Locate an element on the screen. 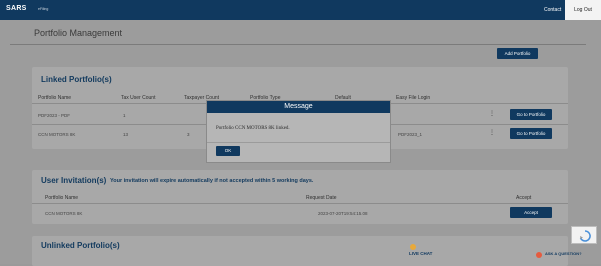 This screenshot has width=601, height=266. row2-easy-file-login: PDF2023_1 is located at coordinates (410, 134).